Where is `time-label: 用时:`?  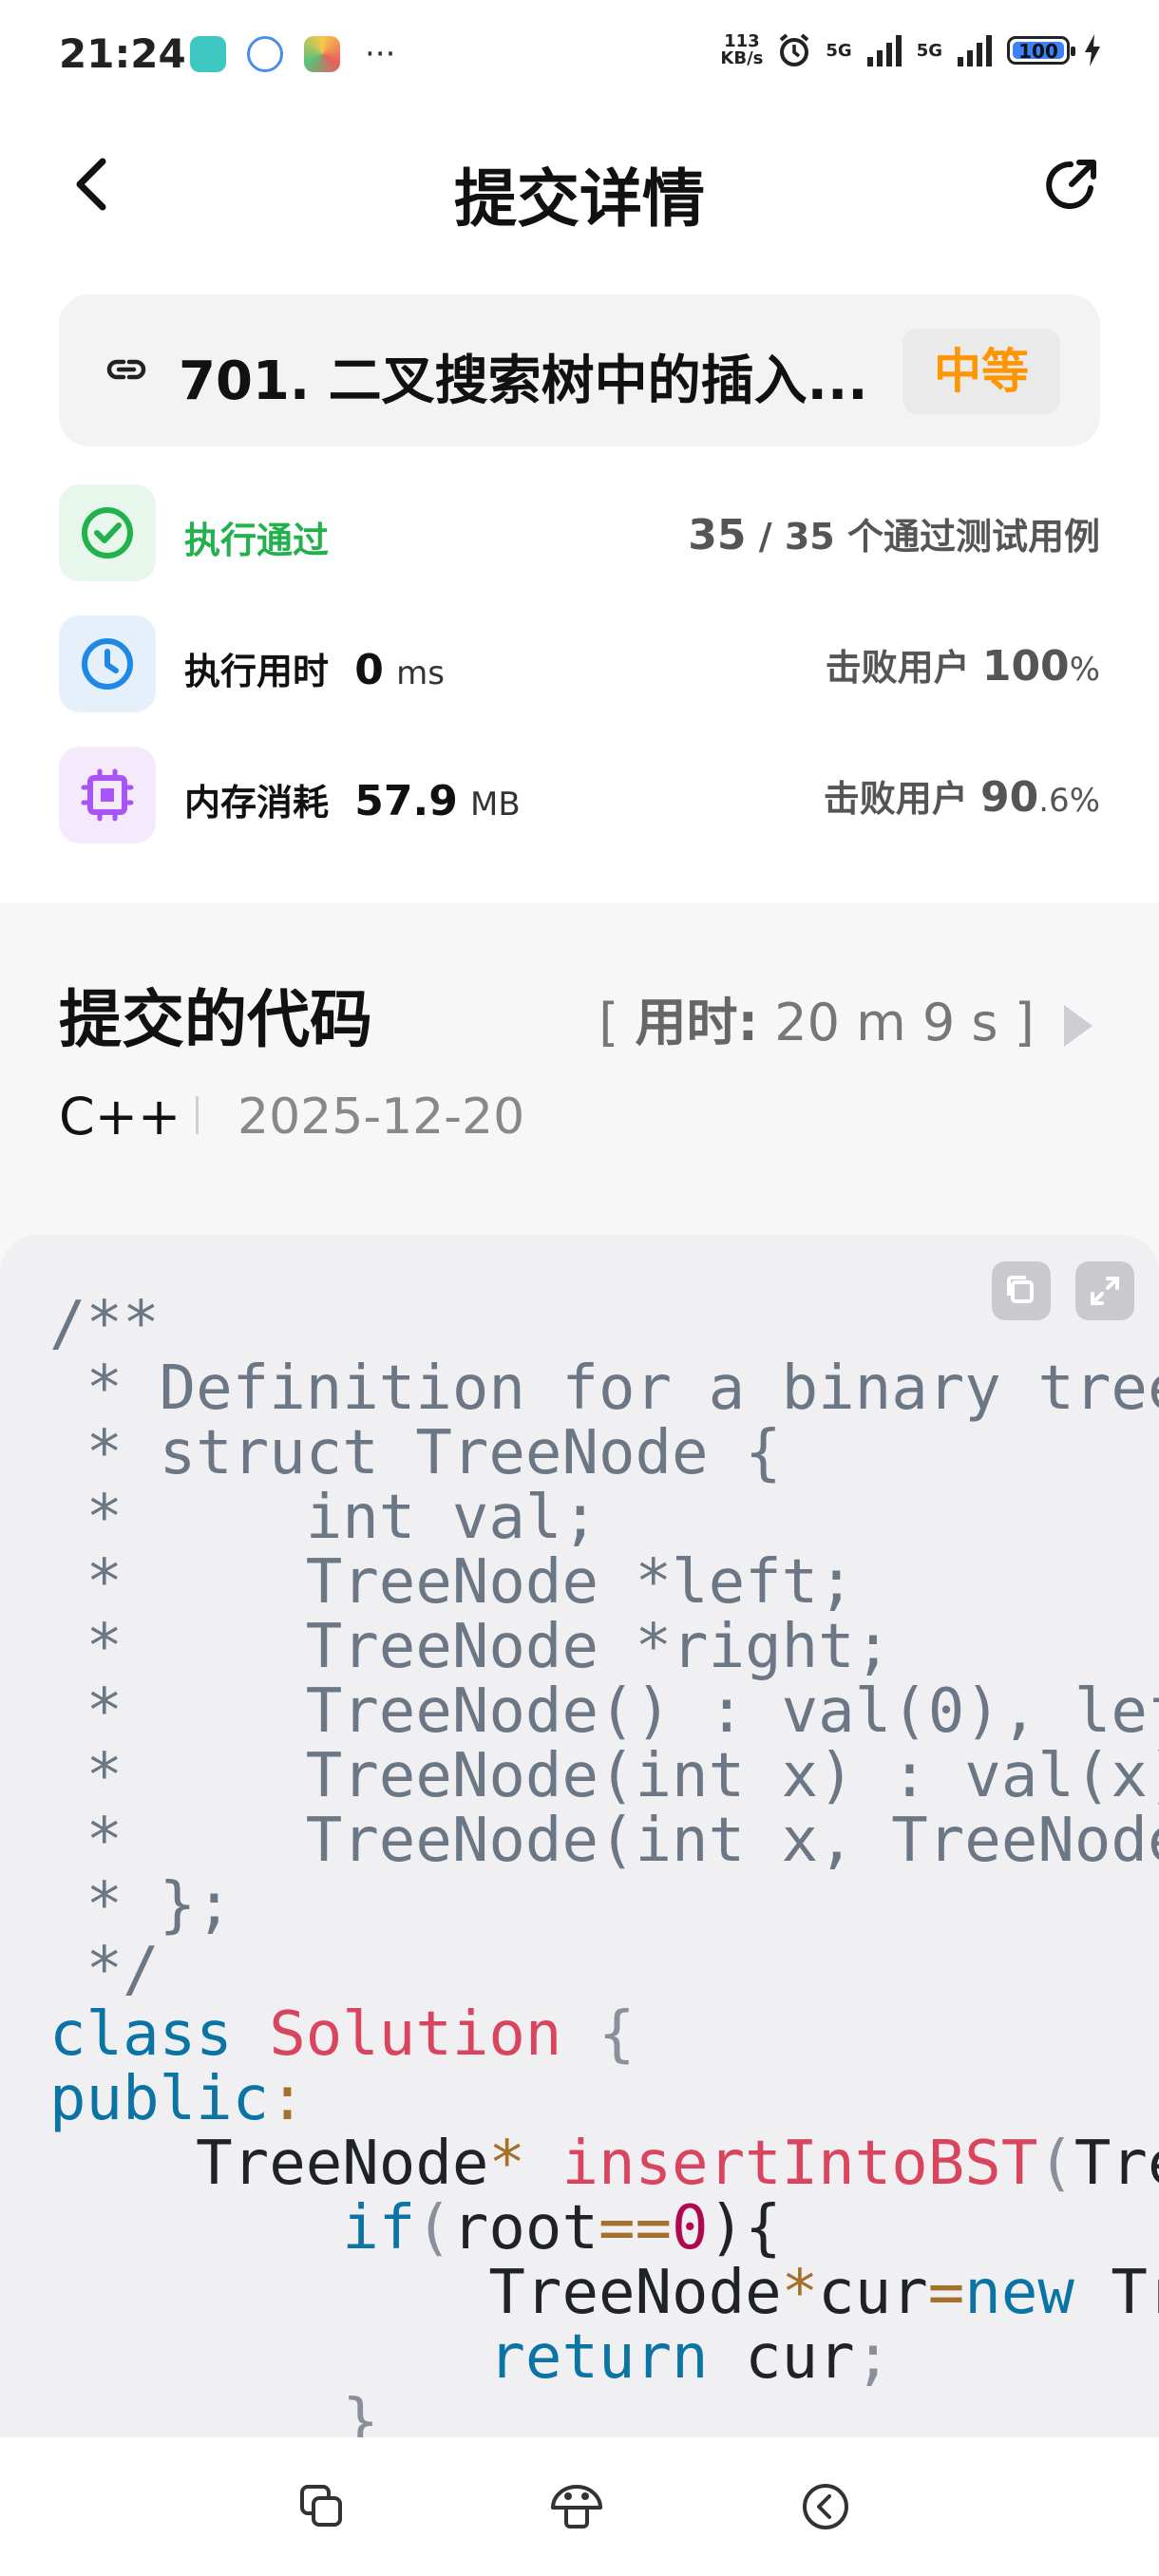 time-label: 用时: is located at coordinates (697, 1022).